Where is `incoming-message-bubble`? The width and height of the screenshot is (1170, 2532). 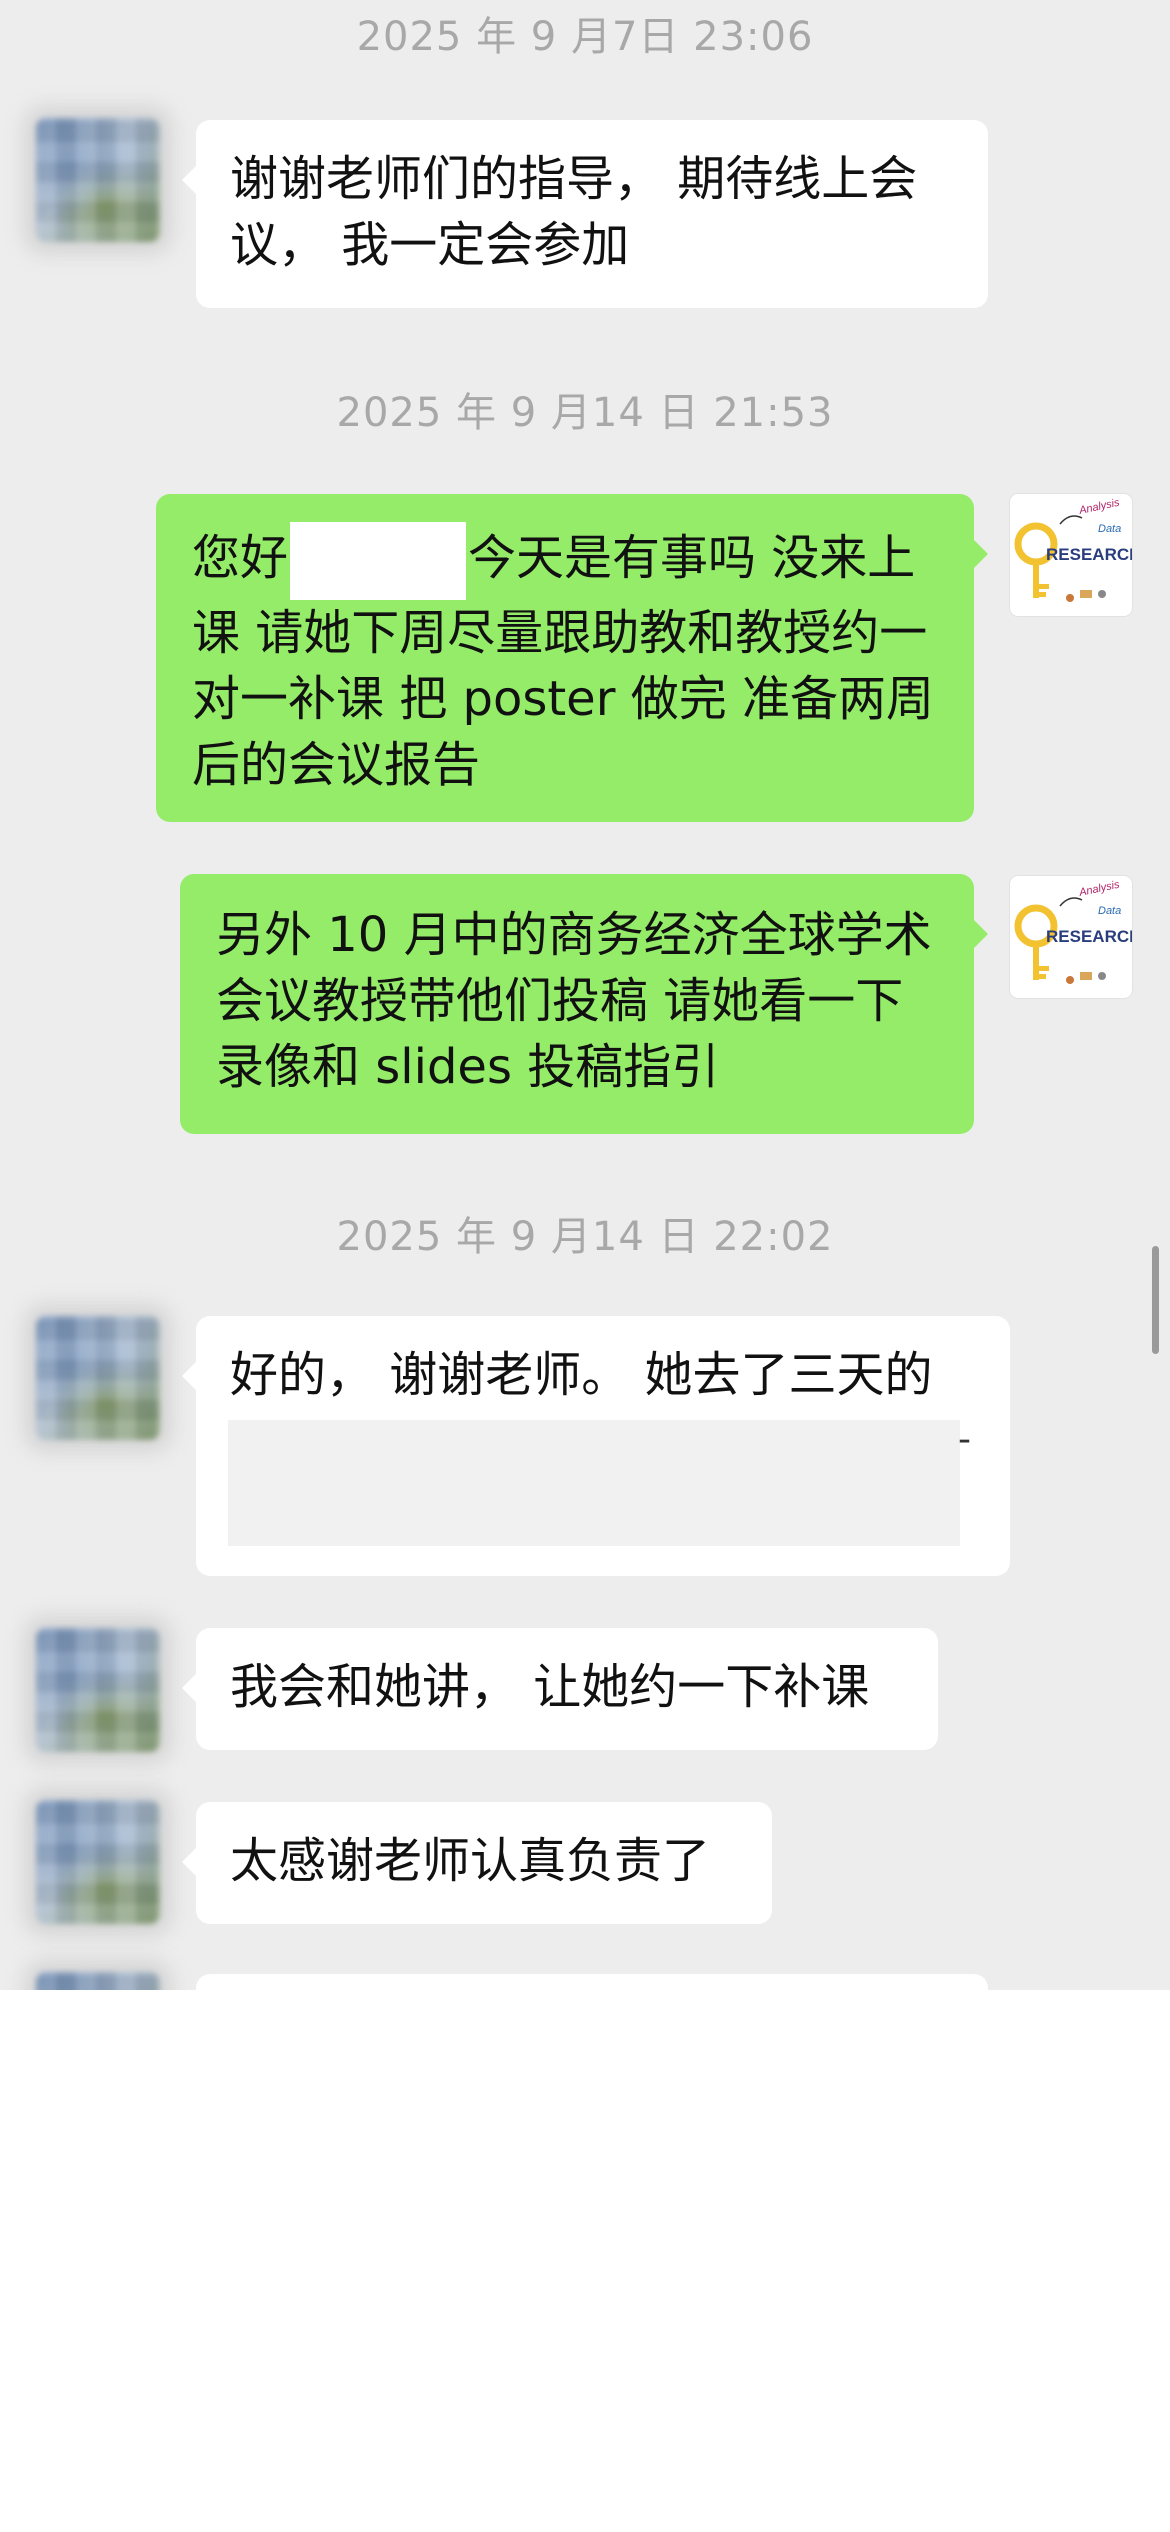
incoming-message-bubble is located at coordinates (592, 1982).